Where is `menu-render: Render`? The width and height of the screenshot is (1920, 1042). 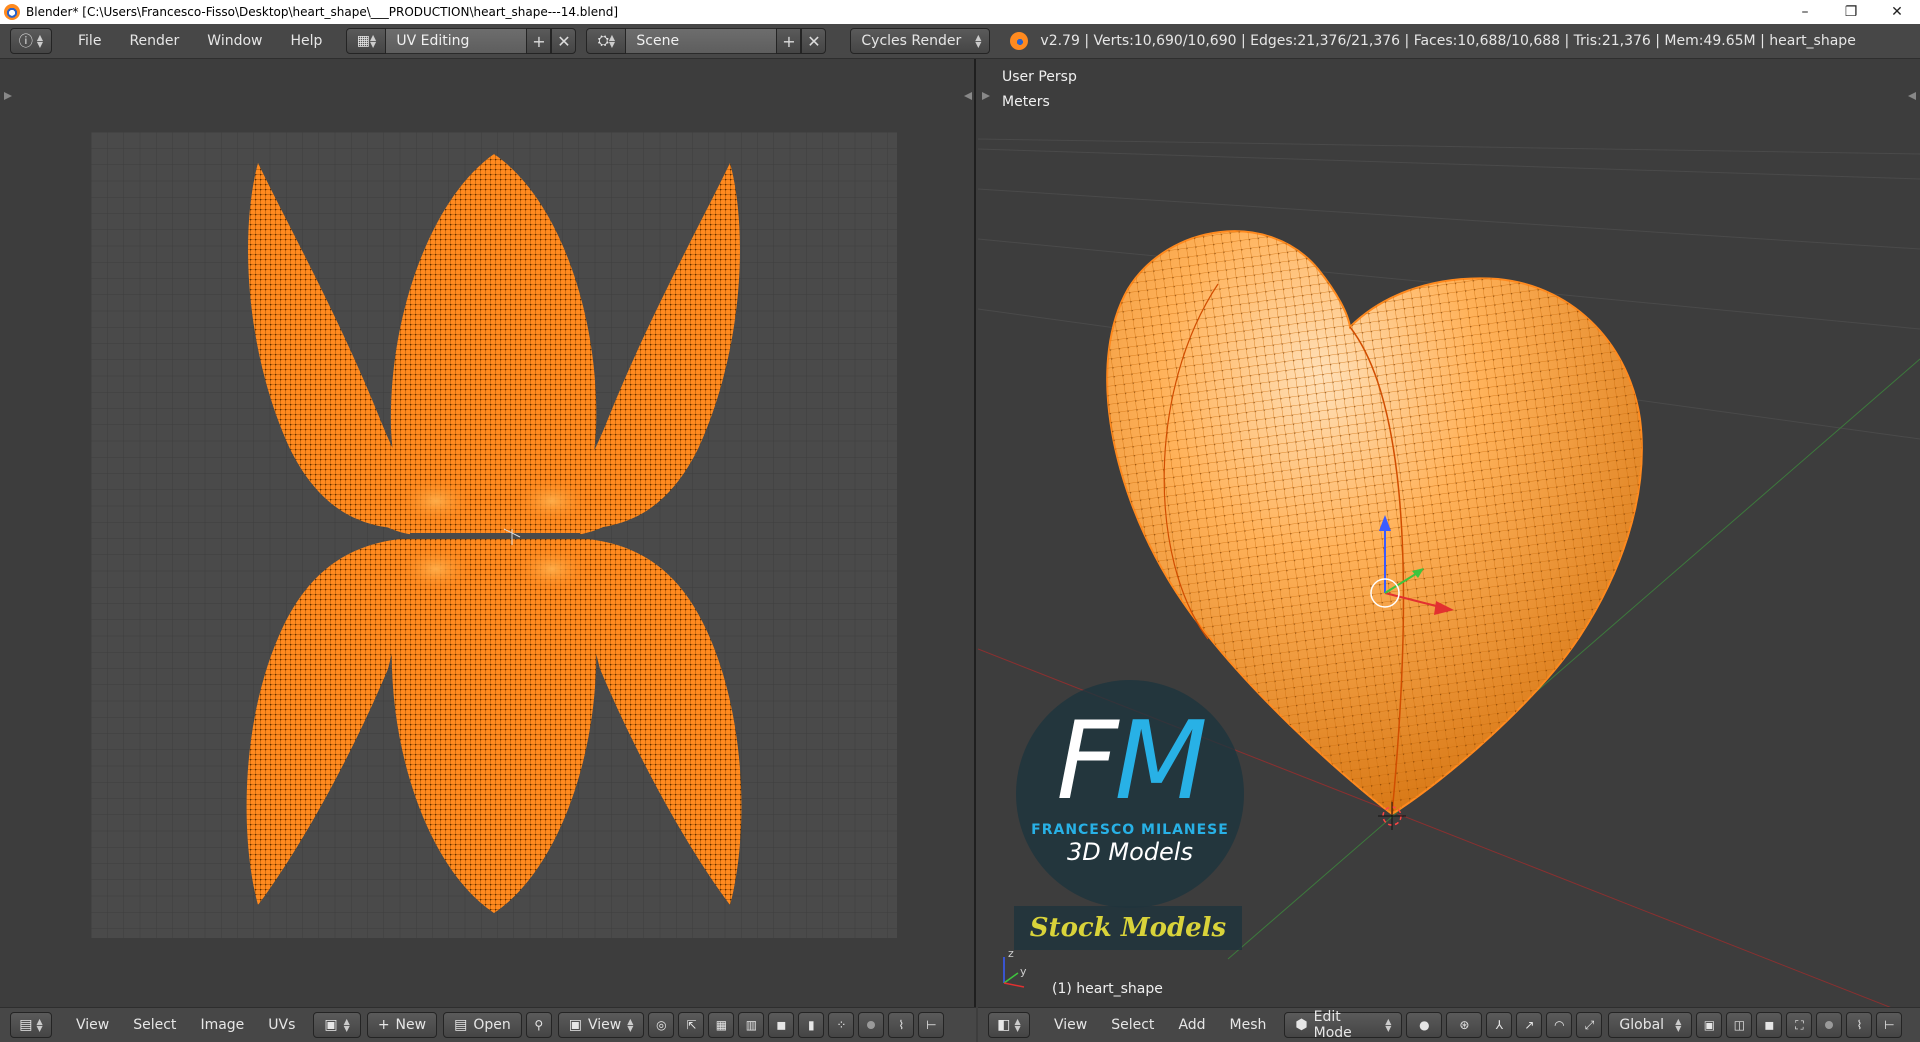 menu-render: Render is located at coordinates (154, 41).